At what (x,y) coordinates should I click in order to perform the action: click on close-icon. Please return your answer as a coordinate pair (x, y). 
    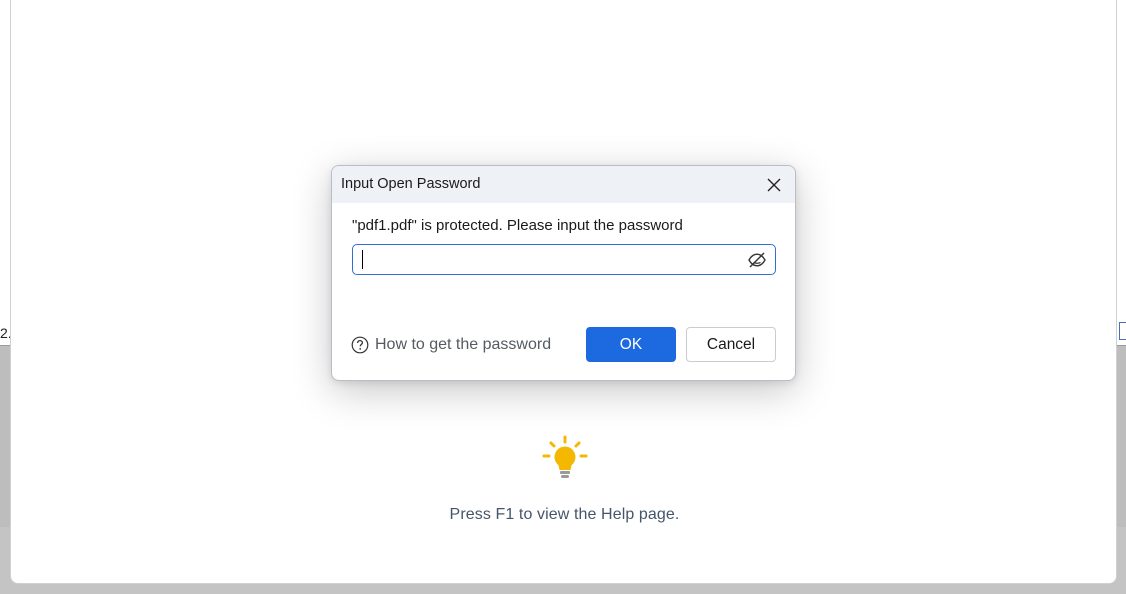
    Looking at the image, I should click on (774, 185).